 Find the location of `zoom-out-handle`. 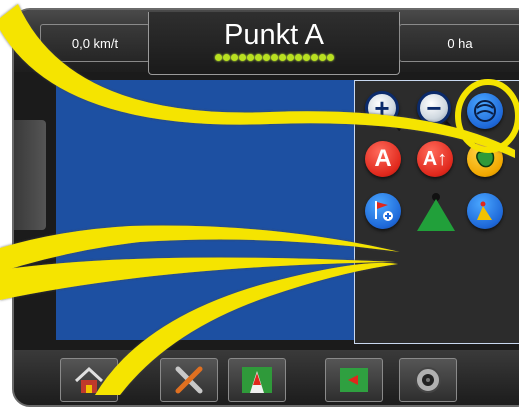

zoom-out-handle is located at coordinates (449, 126).